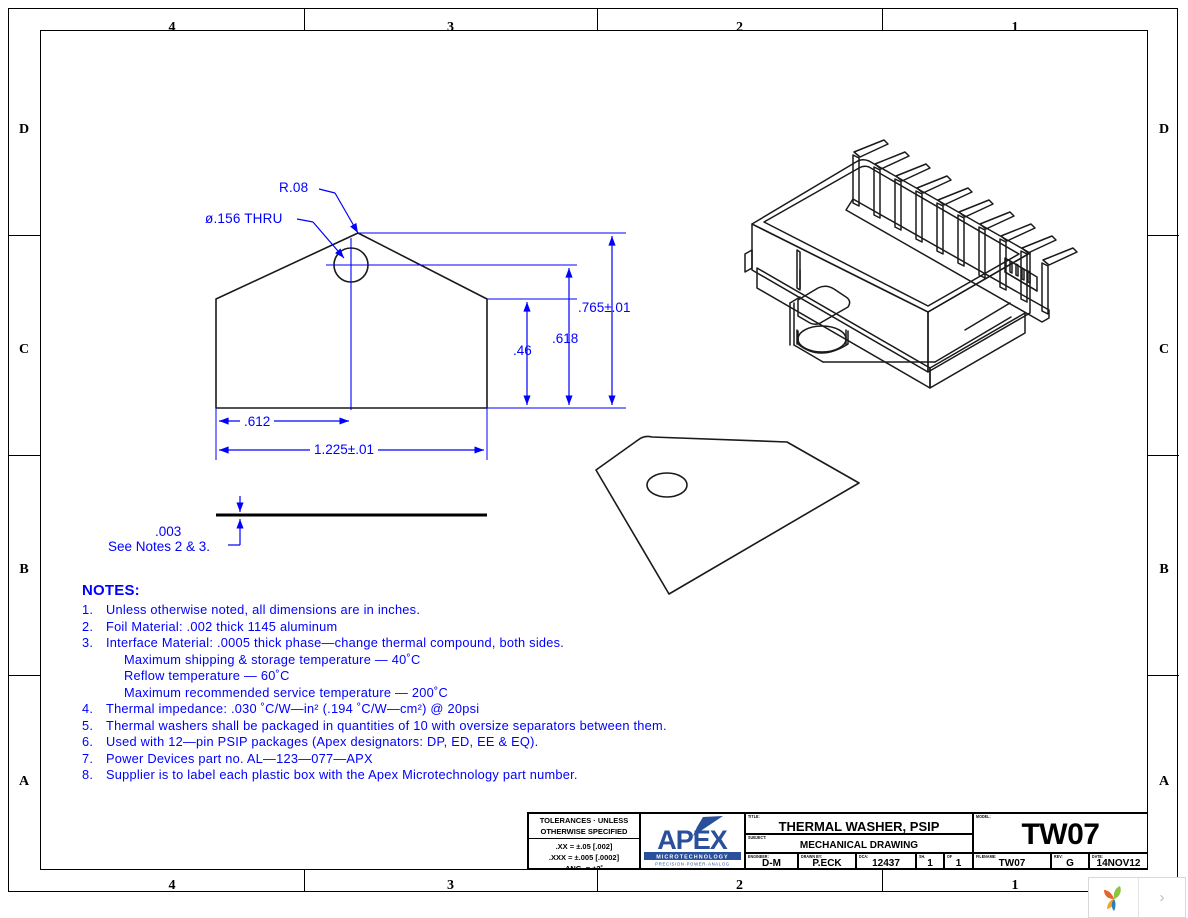 The image size is (1188, 918). I want to click on sheet-number-cell: SH. 1, so click(930, 861).